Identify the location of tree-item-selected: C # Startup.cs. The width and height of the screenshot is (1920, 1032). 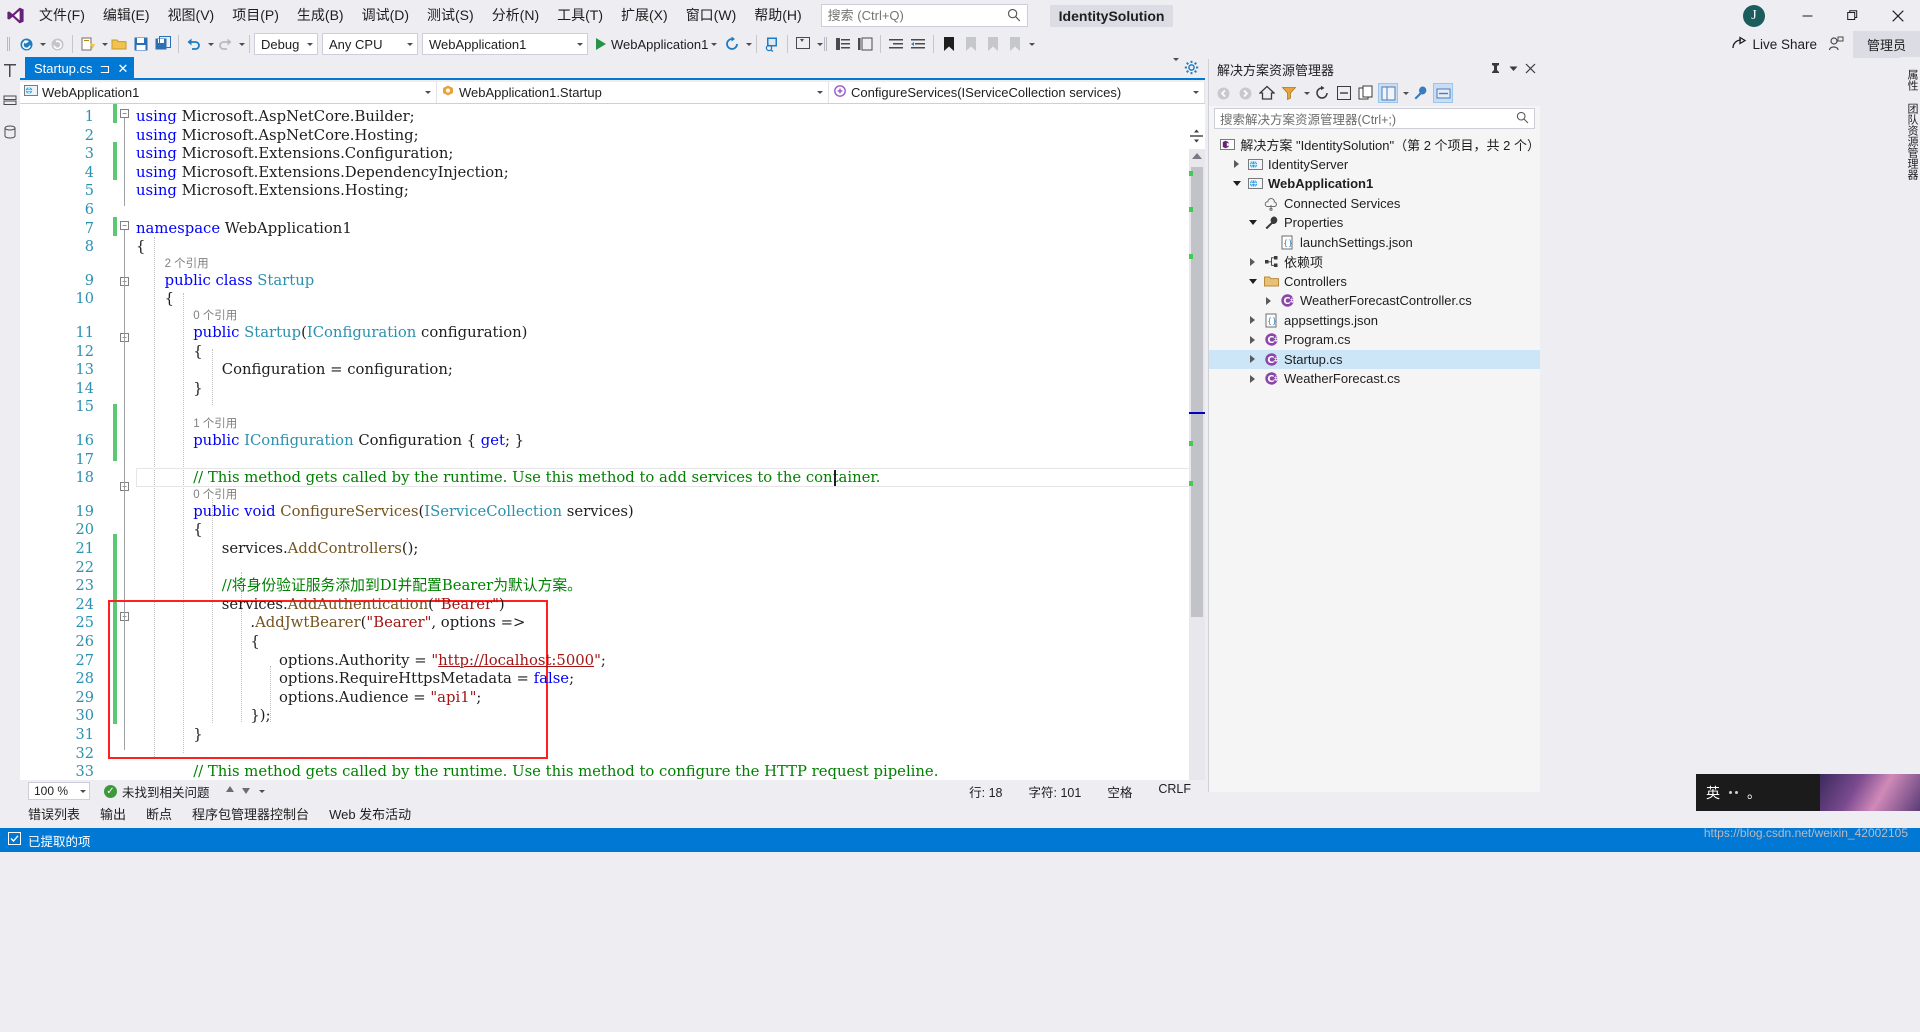
(1374, 359).